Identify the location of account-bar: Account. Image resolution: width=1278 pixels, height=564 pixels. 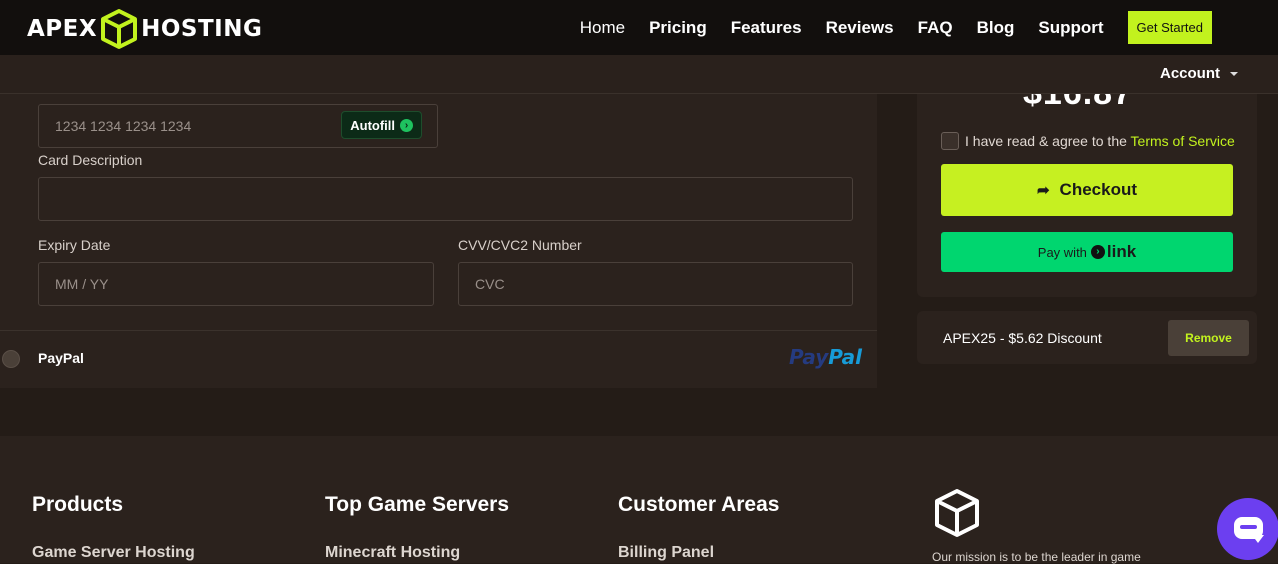
(639, 74).